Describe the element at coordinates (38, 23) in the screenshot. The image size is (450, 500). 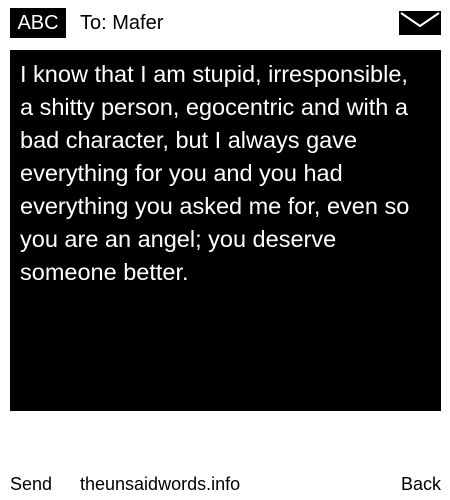
I see `abc-badge: ABC` at that location.